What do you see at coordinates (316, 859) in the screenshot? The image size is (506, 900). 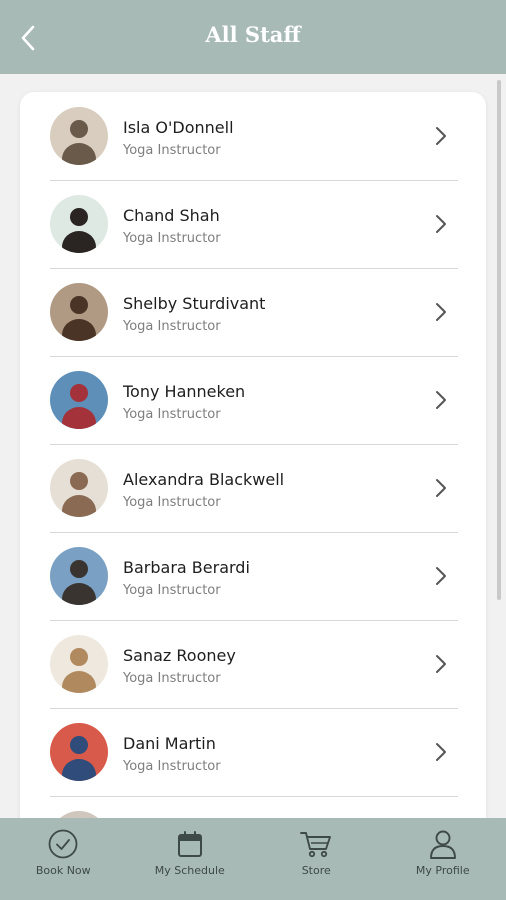 I see `tab-store: Store` at bounding box center [316, 859].